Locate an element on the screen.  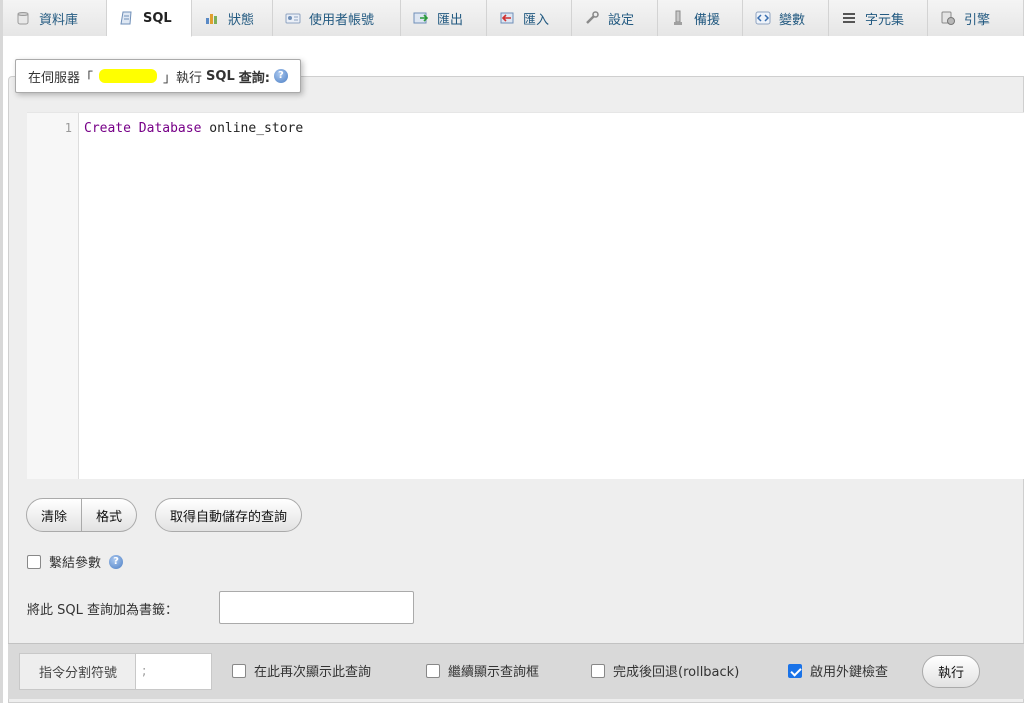
tab-user-accounts: 使用者帳號 is located at coordinates (337, 18).